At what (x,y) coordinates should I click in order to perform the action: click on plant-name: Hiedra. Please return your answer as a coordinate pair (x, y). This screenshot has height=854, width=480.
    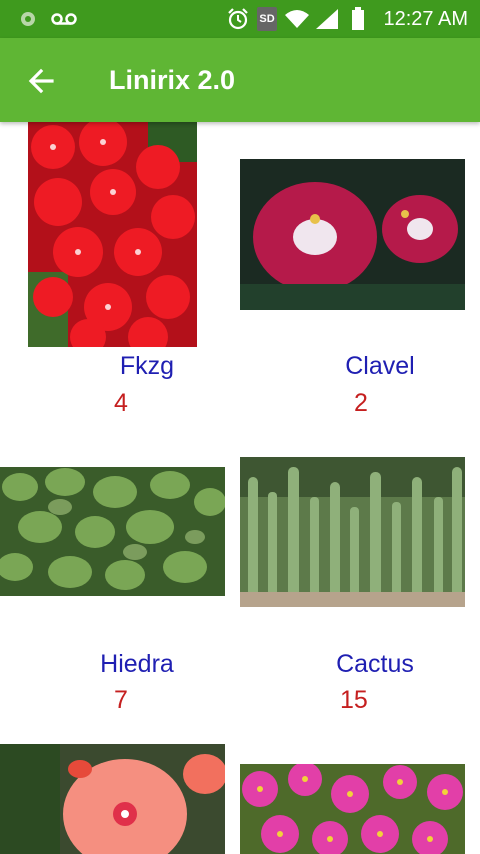
    Looking at the image, I should click on (137, 664).